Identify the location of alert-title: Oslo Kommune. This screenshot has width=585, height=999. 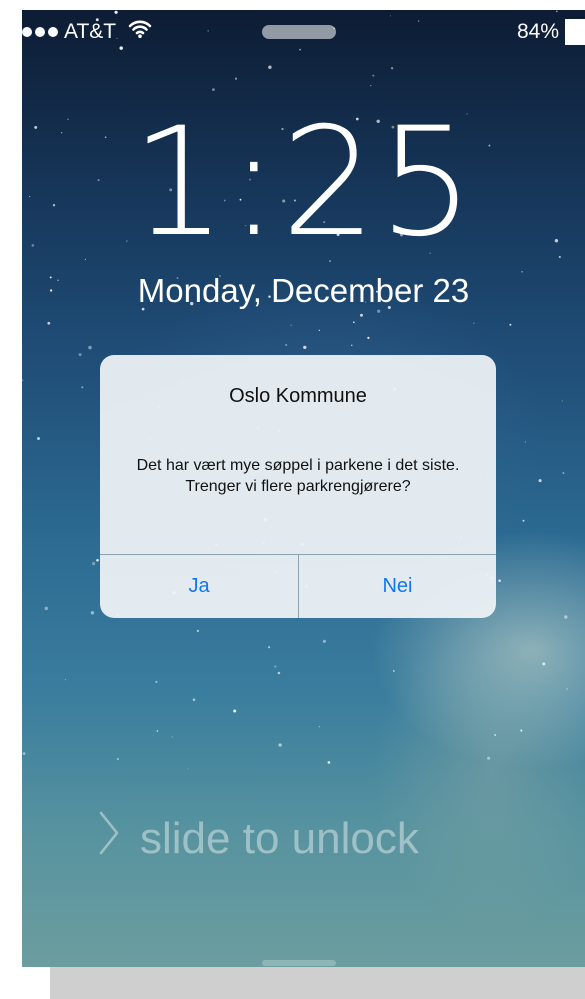
(298, 396).